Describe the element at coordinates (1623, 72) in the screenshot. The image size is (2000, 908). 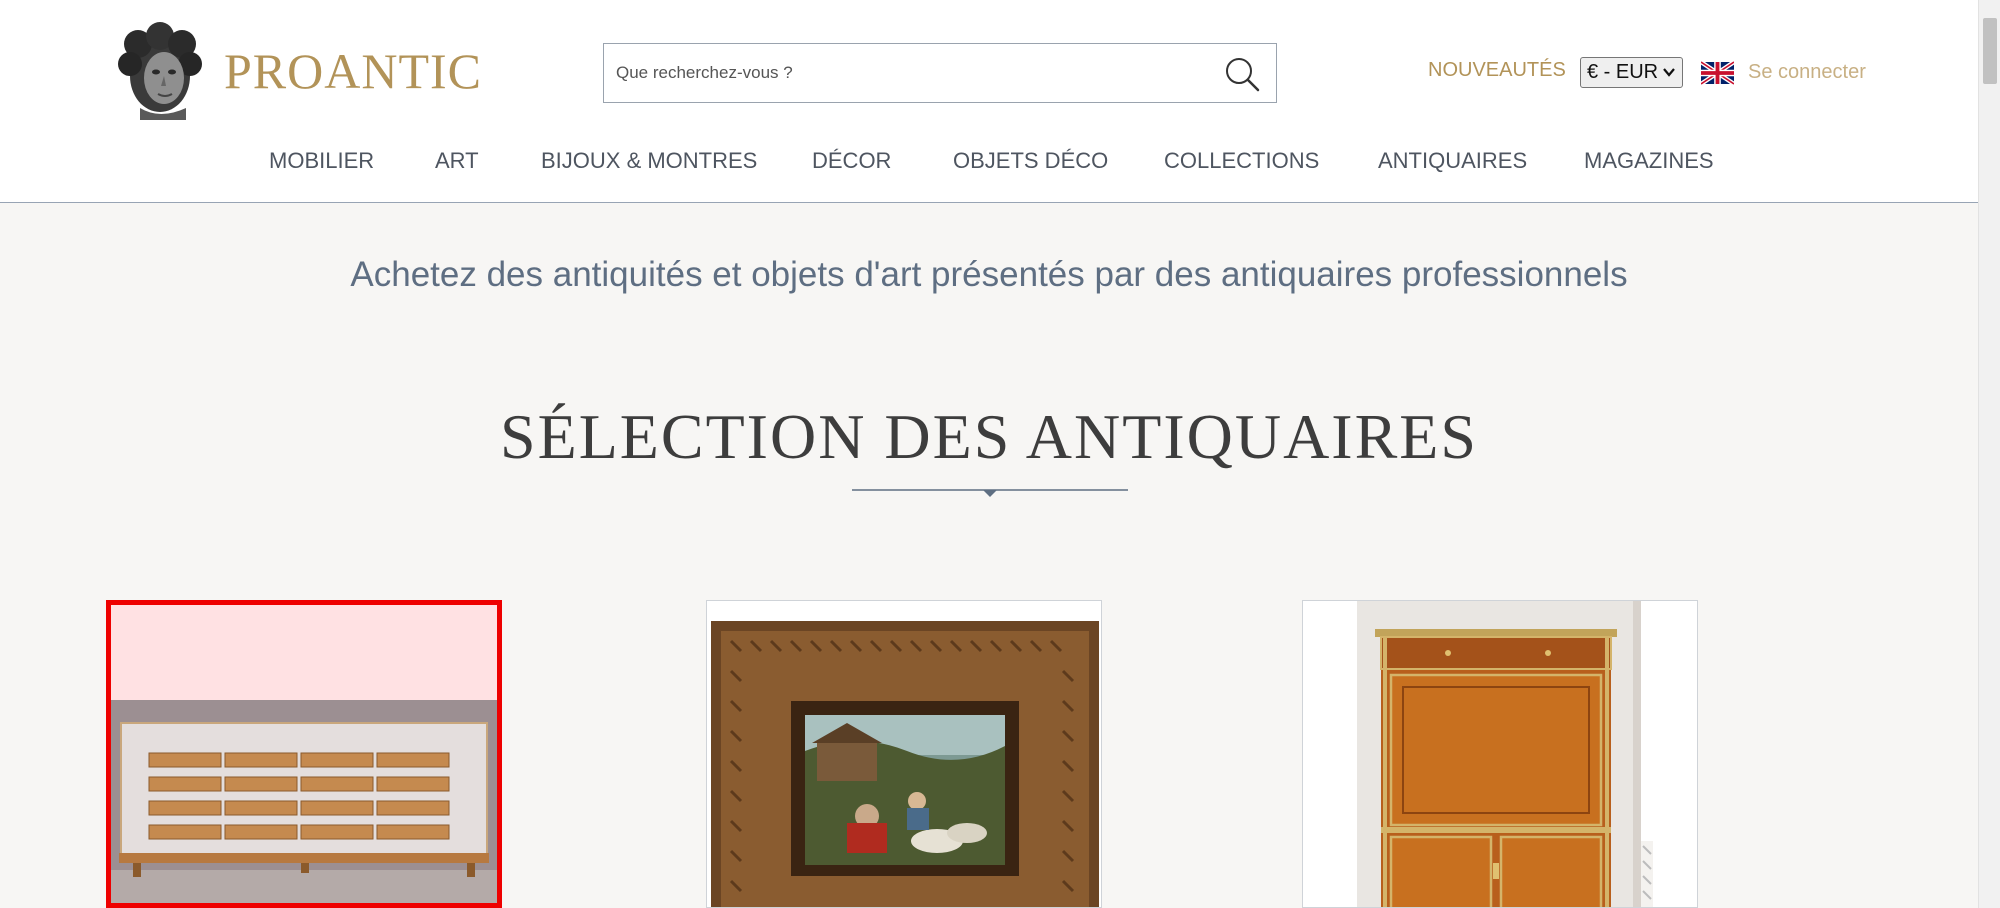
I see `currency-value: € - EUR` at that location.